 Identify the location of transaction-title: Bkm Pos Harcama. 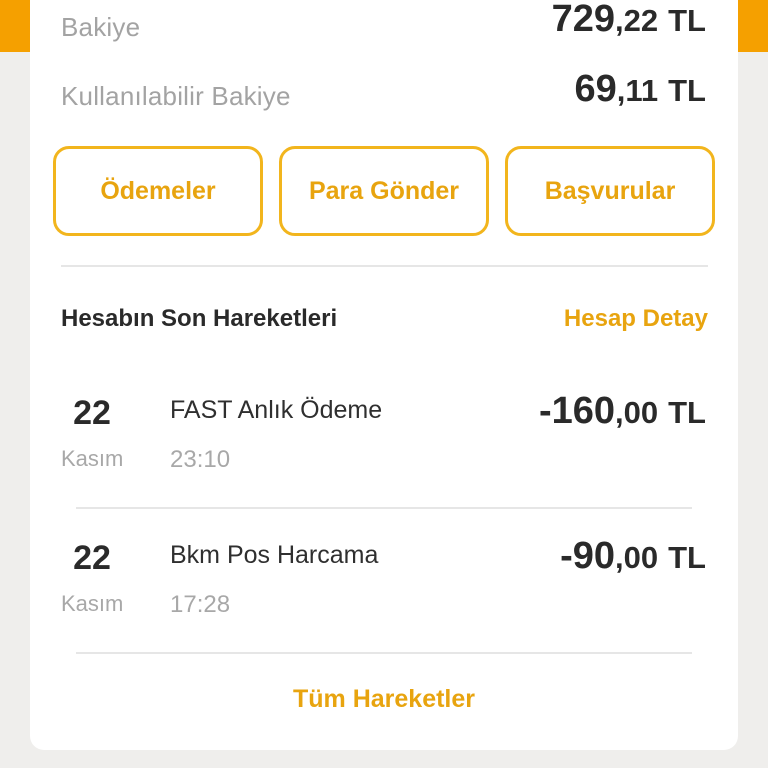
(274, 555).